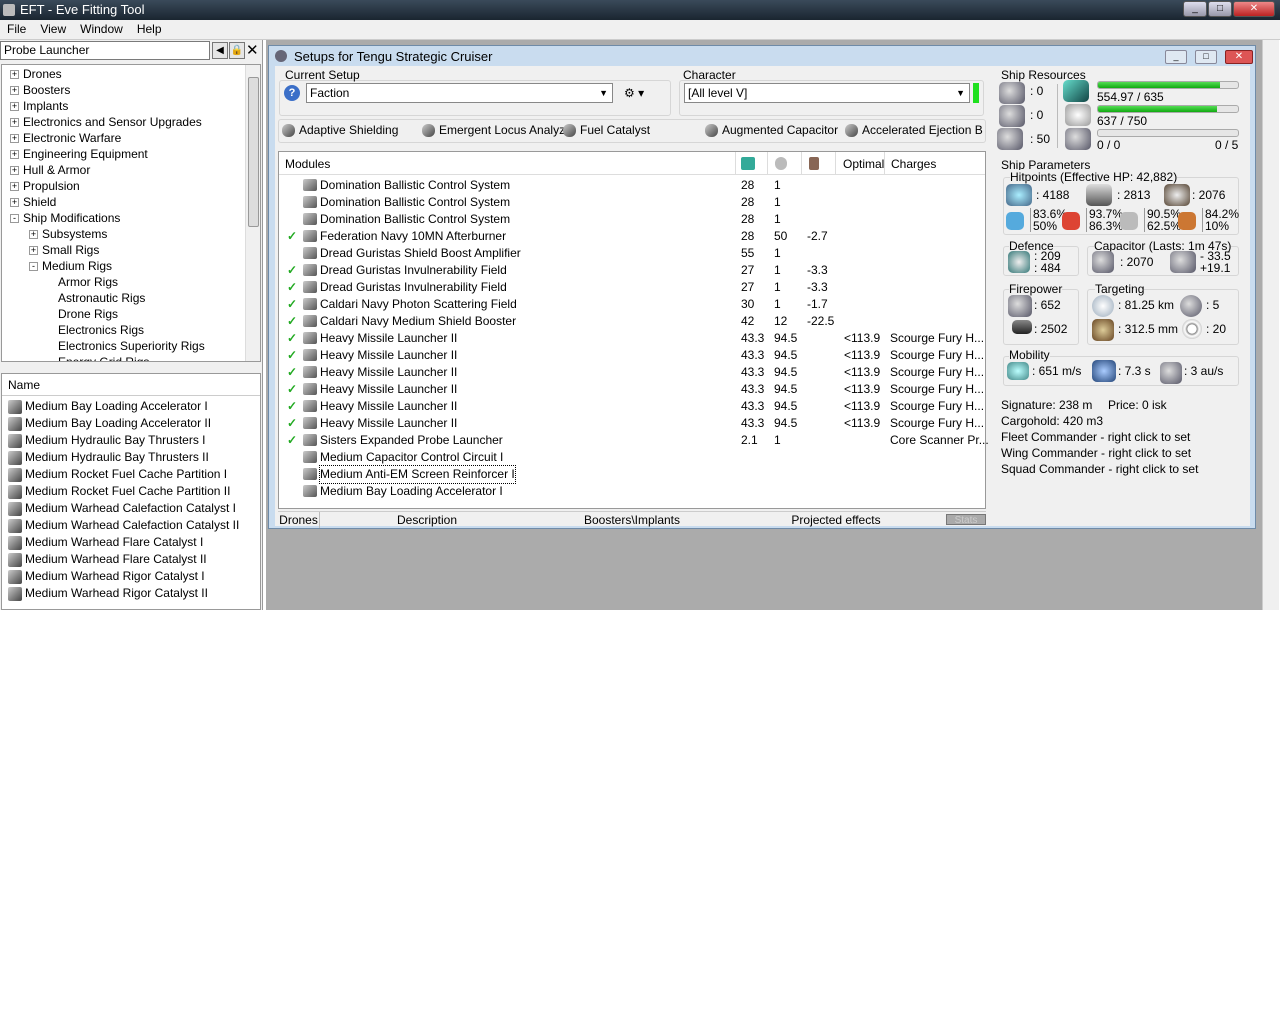 This screenshot has height=1024, width=1280. What do you see at coordinates (1195, 9) in the screenshot?
I see `minimize-button: _` at bounding box center [1195, 9].